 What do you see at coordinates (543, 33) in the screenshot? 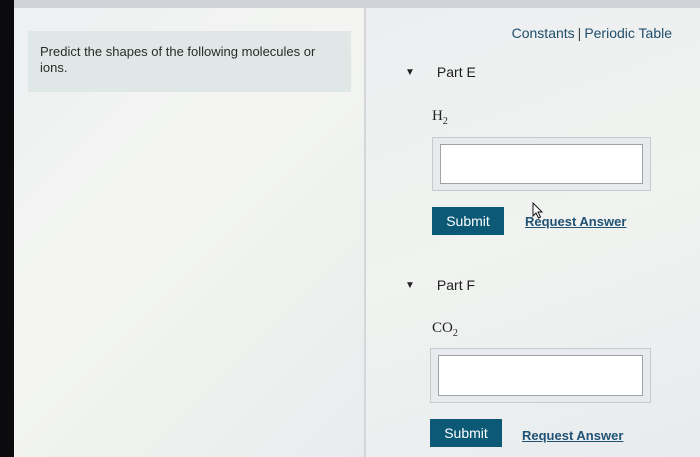
I see `constants-link: Constants` at bounding box center [543, 33].